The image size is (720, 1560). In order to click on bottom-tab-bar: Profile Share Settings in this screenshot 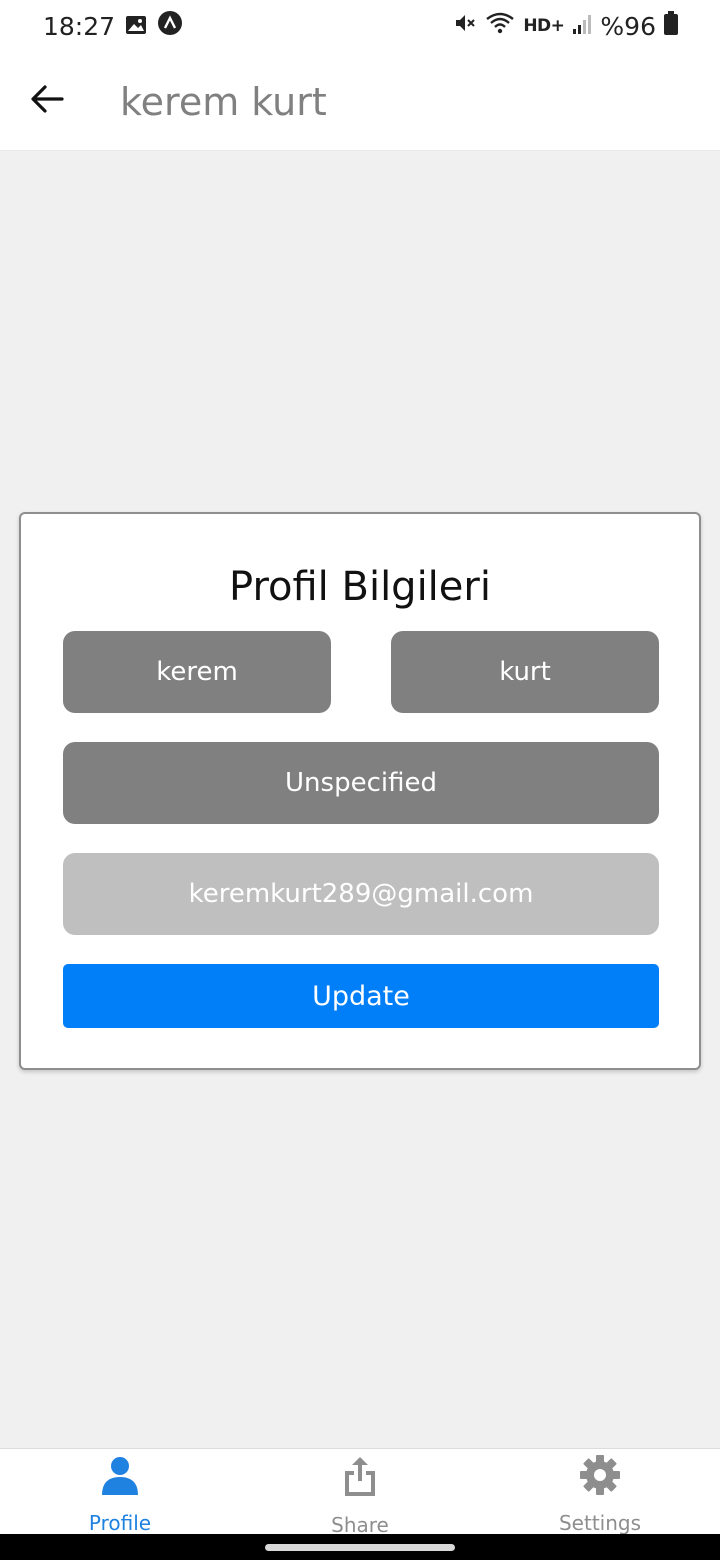, I will do `click(360, 1492)`.